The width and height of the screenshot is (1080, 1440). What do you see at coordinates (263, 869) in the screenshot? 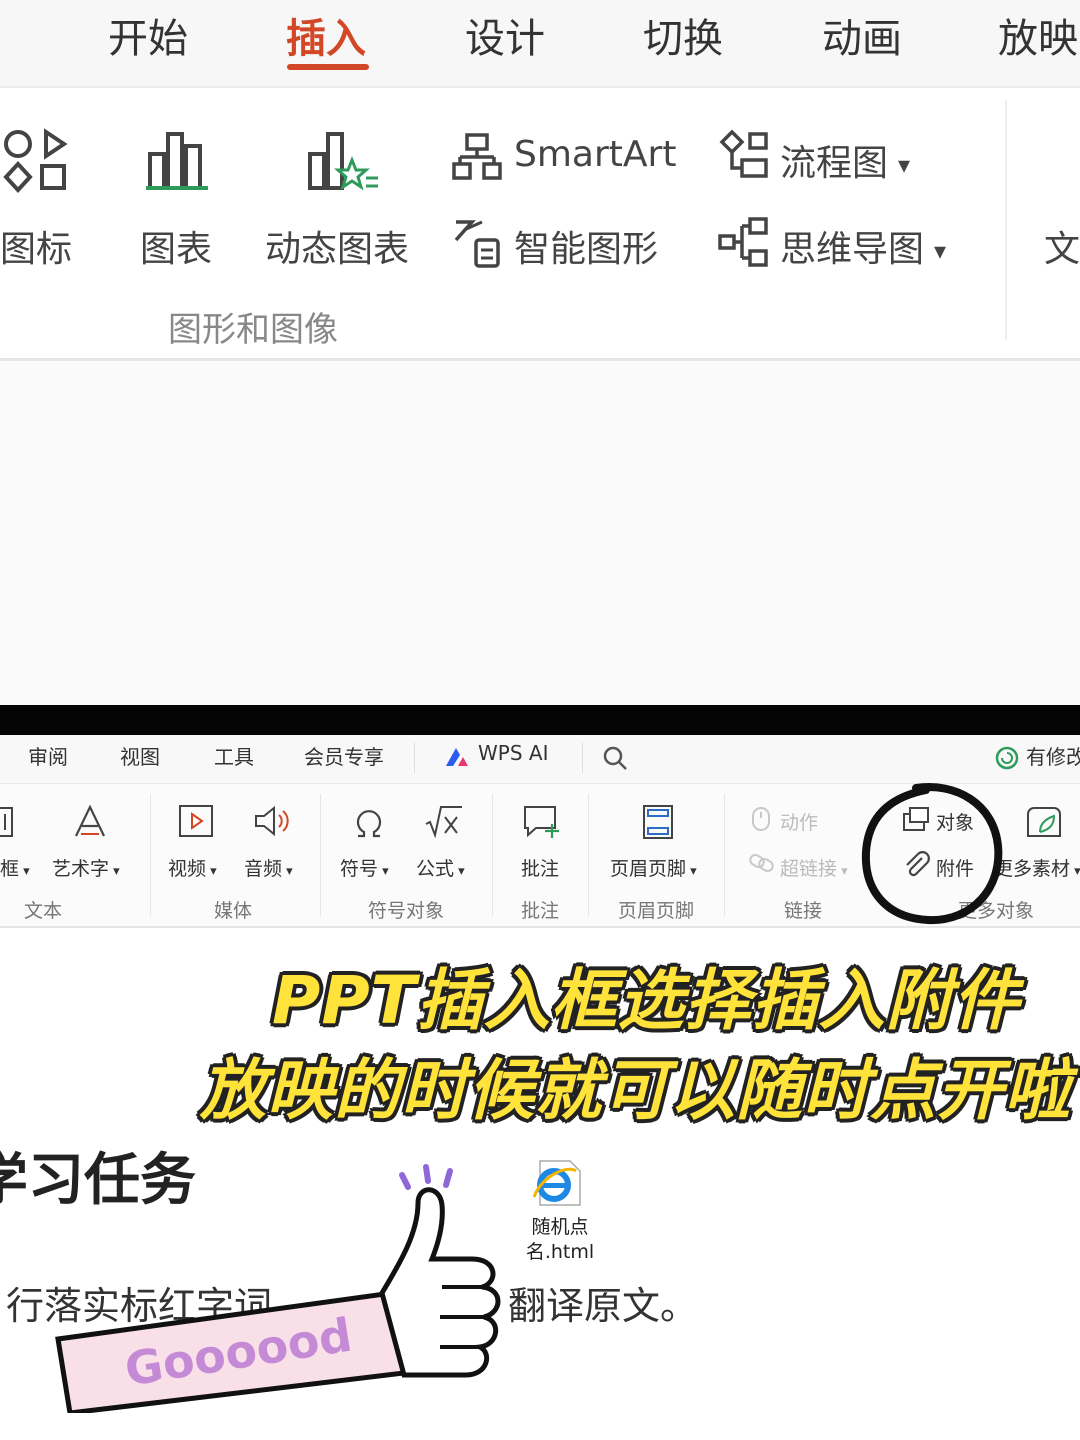
I see `audio-label: 音频` at bounding box center [263, 869].